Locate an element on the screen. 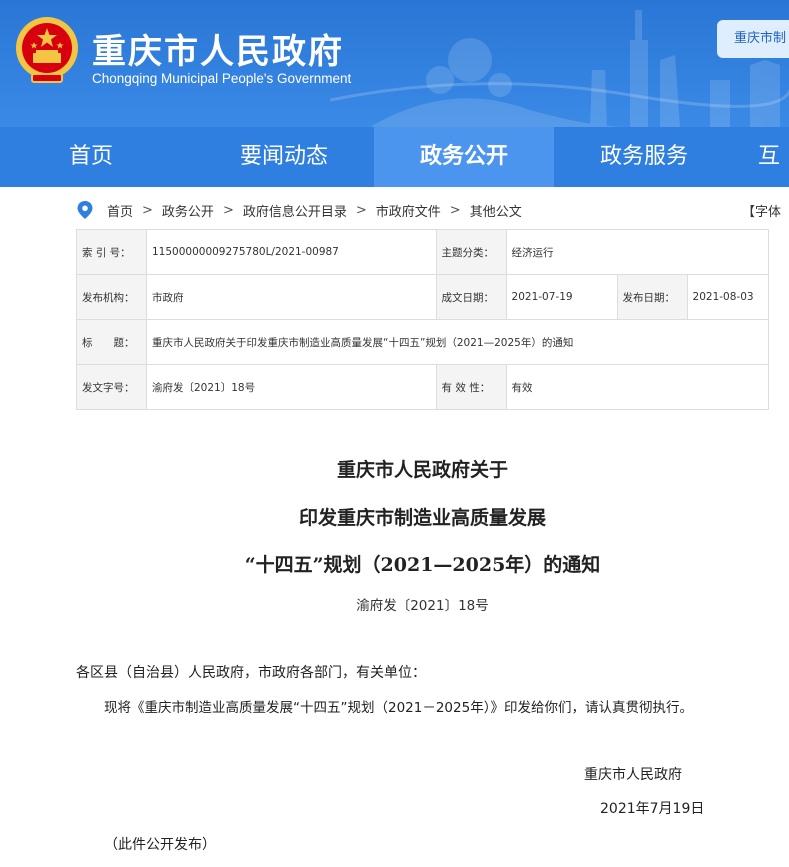 The image size is (789, 867). breadcrumb-home: 首页 is located at coordinates (120, 210).